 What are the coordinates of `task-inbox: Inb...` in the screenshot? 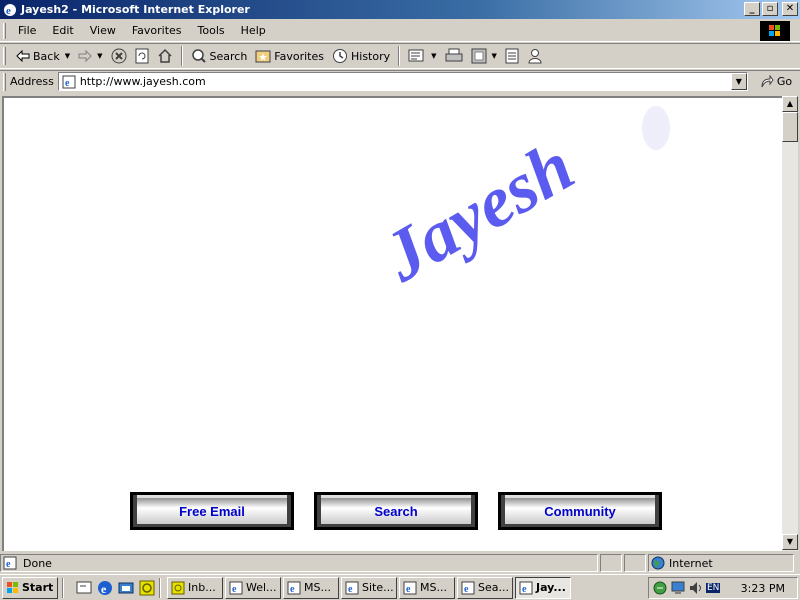 It's located at (195, 587).